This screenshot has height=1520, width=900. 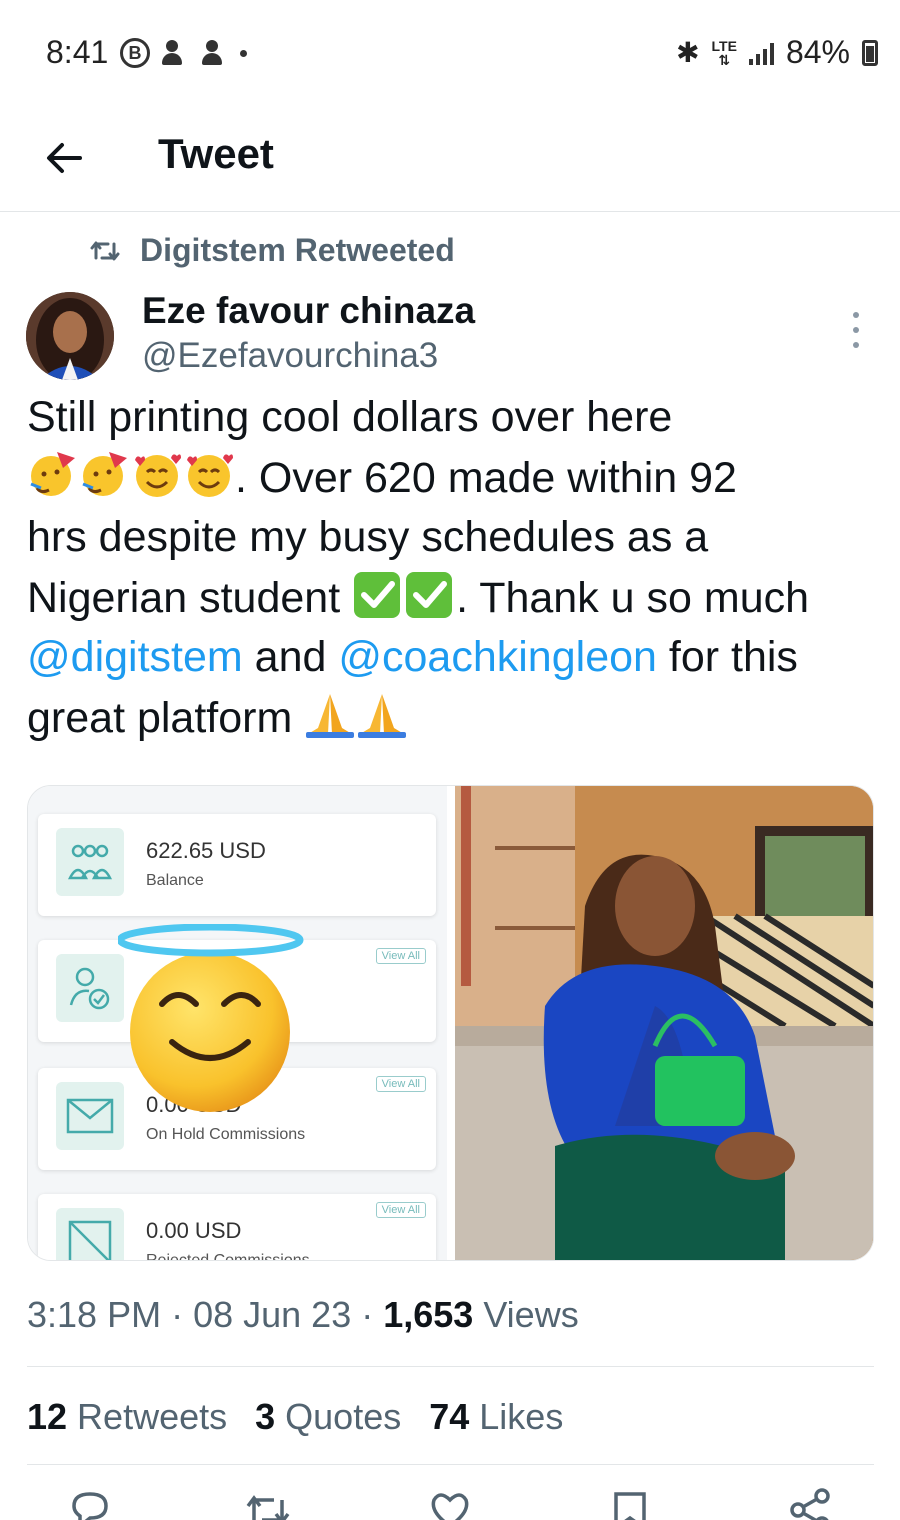 What do you see at coordinates (630, 1506) in the screenshot?
I see `bookmark-icon` at bounding box center [630, 1506].